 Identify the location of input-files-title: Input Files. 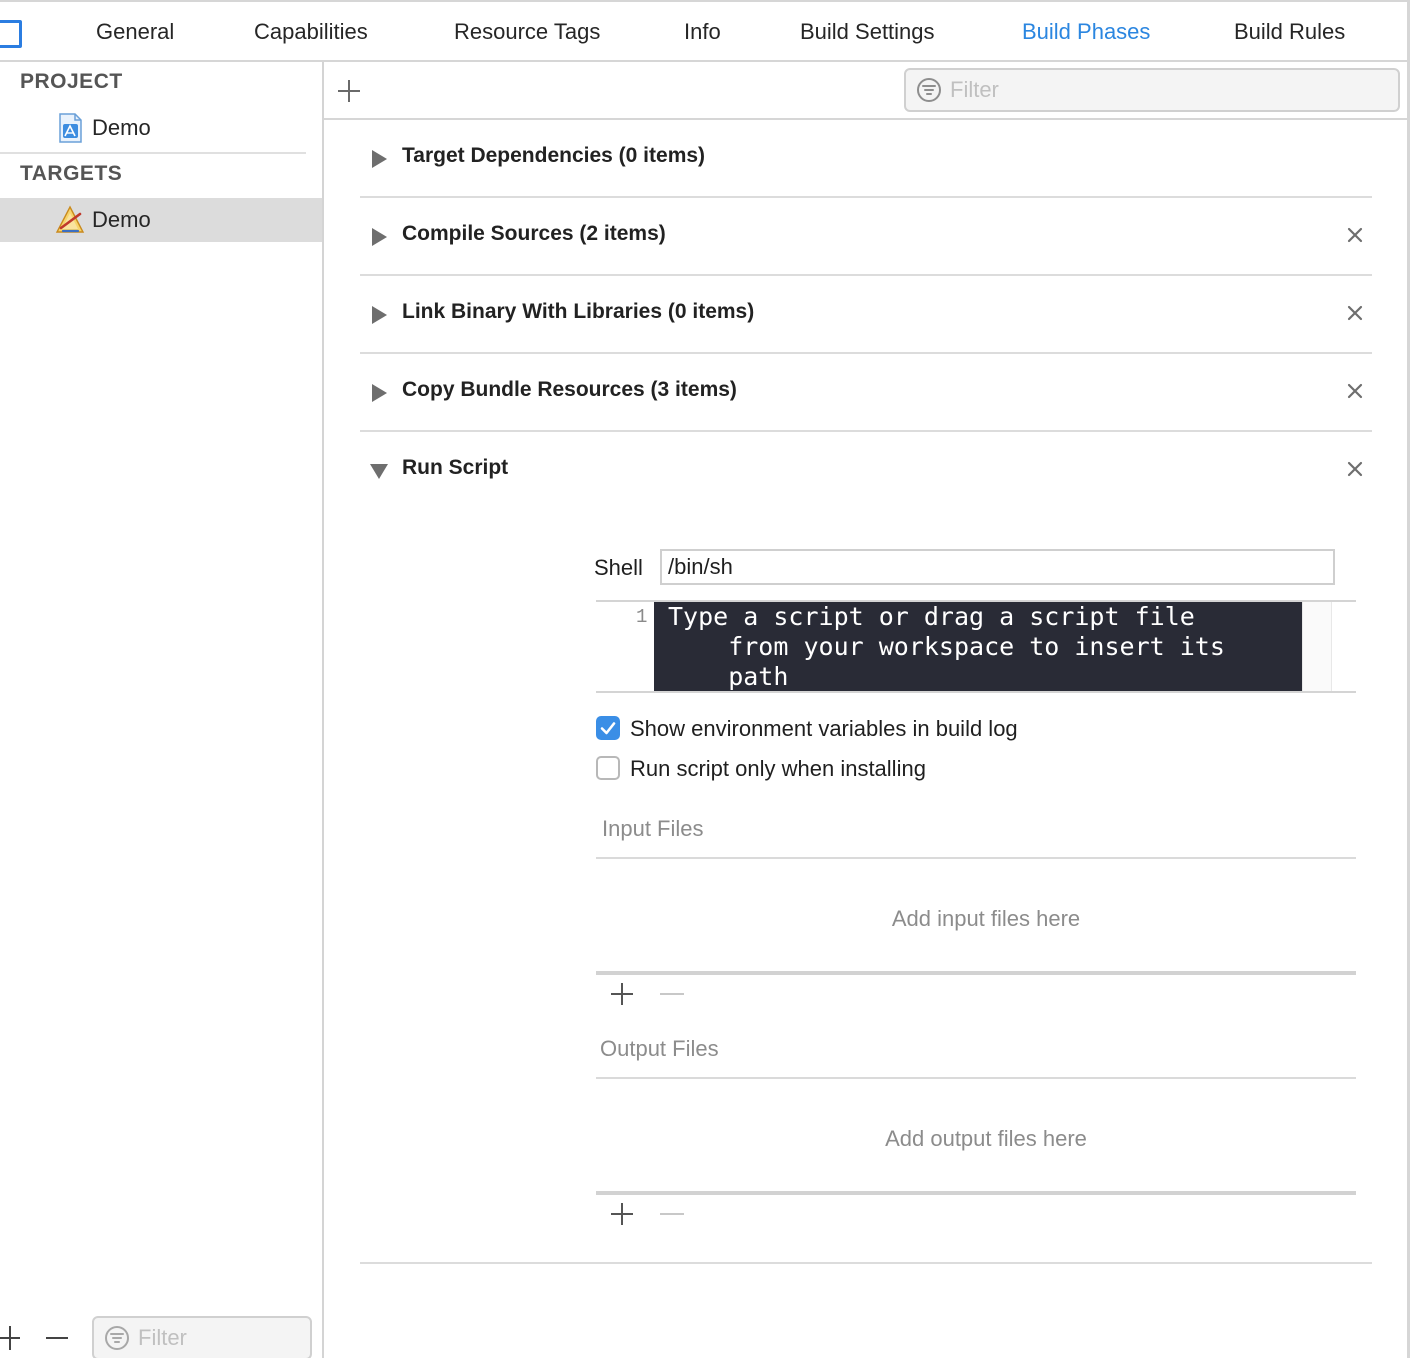
(653, 828).